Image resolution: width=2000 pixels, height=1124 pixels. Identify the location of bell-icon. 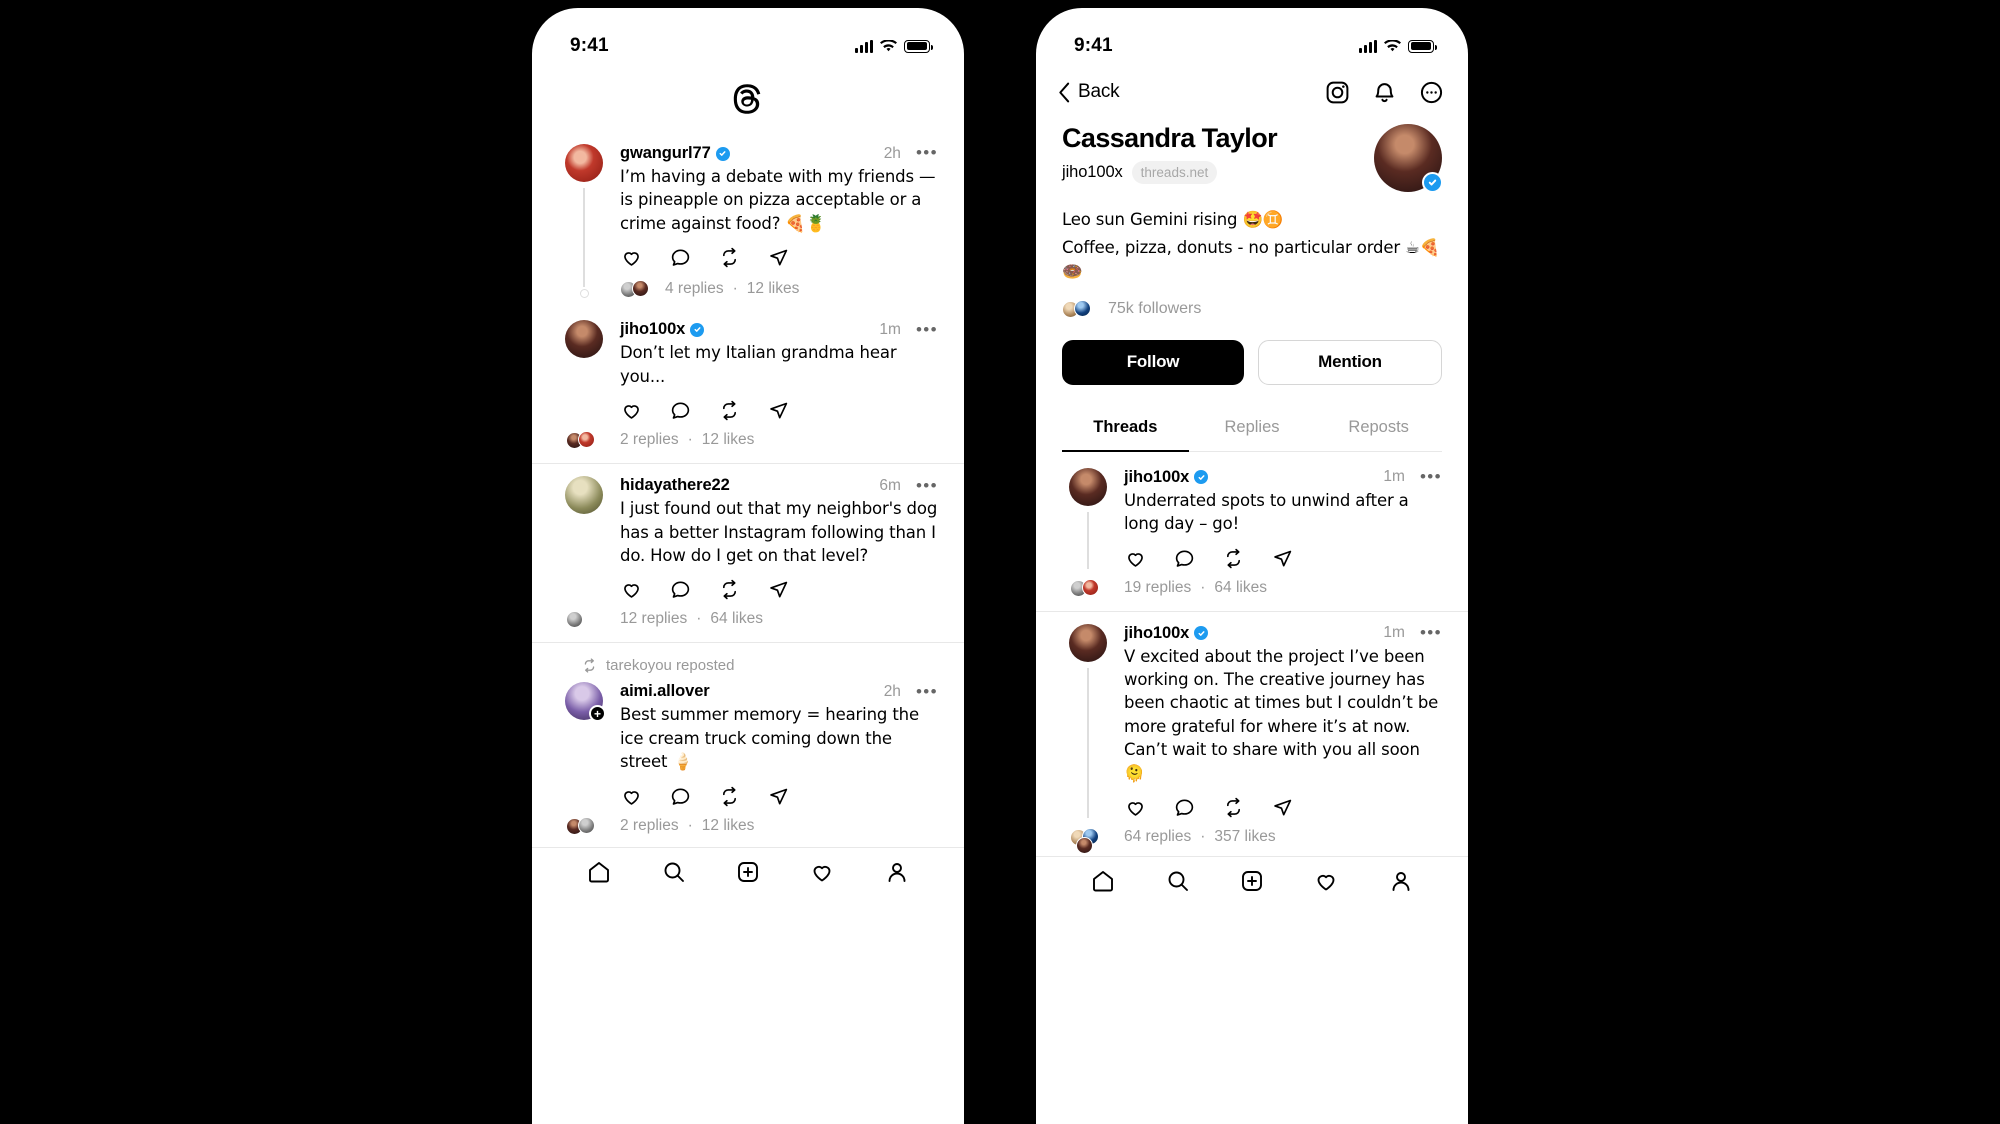
(1384, 92).